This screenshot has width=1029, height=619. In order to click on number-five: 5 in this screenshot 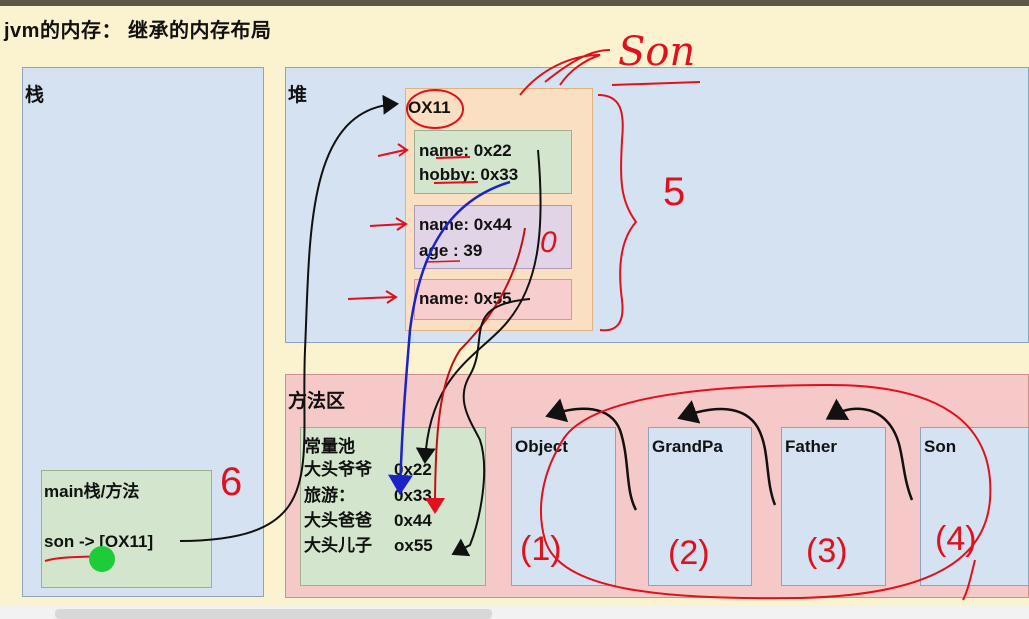, I will do `click(674, 192)`.